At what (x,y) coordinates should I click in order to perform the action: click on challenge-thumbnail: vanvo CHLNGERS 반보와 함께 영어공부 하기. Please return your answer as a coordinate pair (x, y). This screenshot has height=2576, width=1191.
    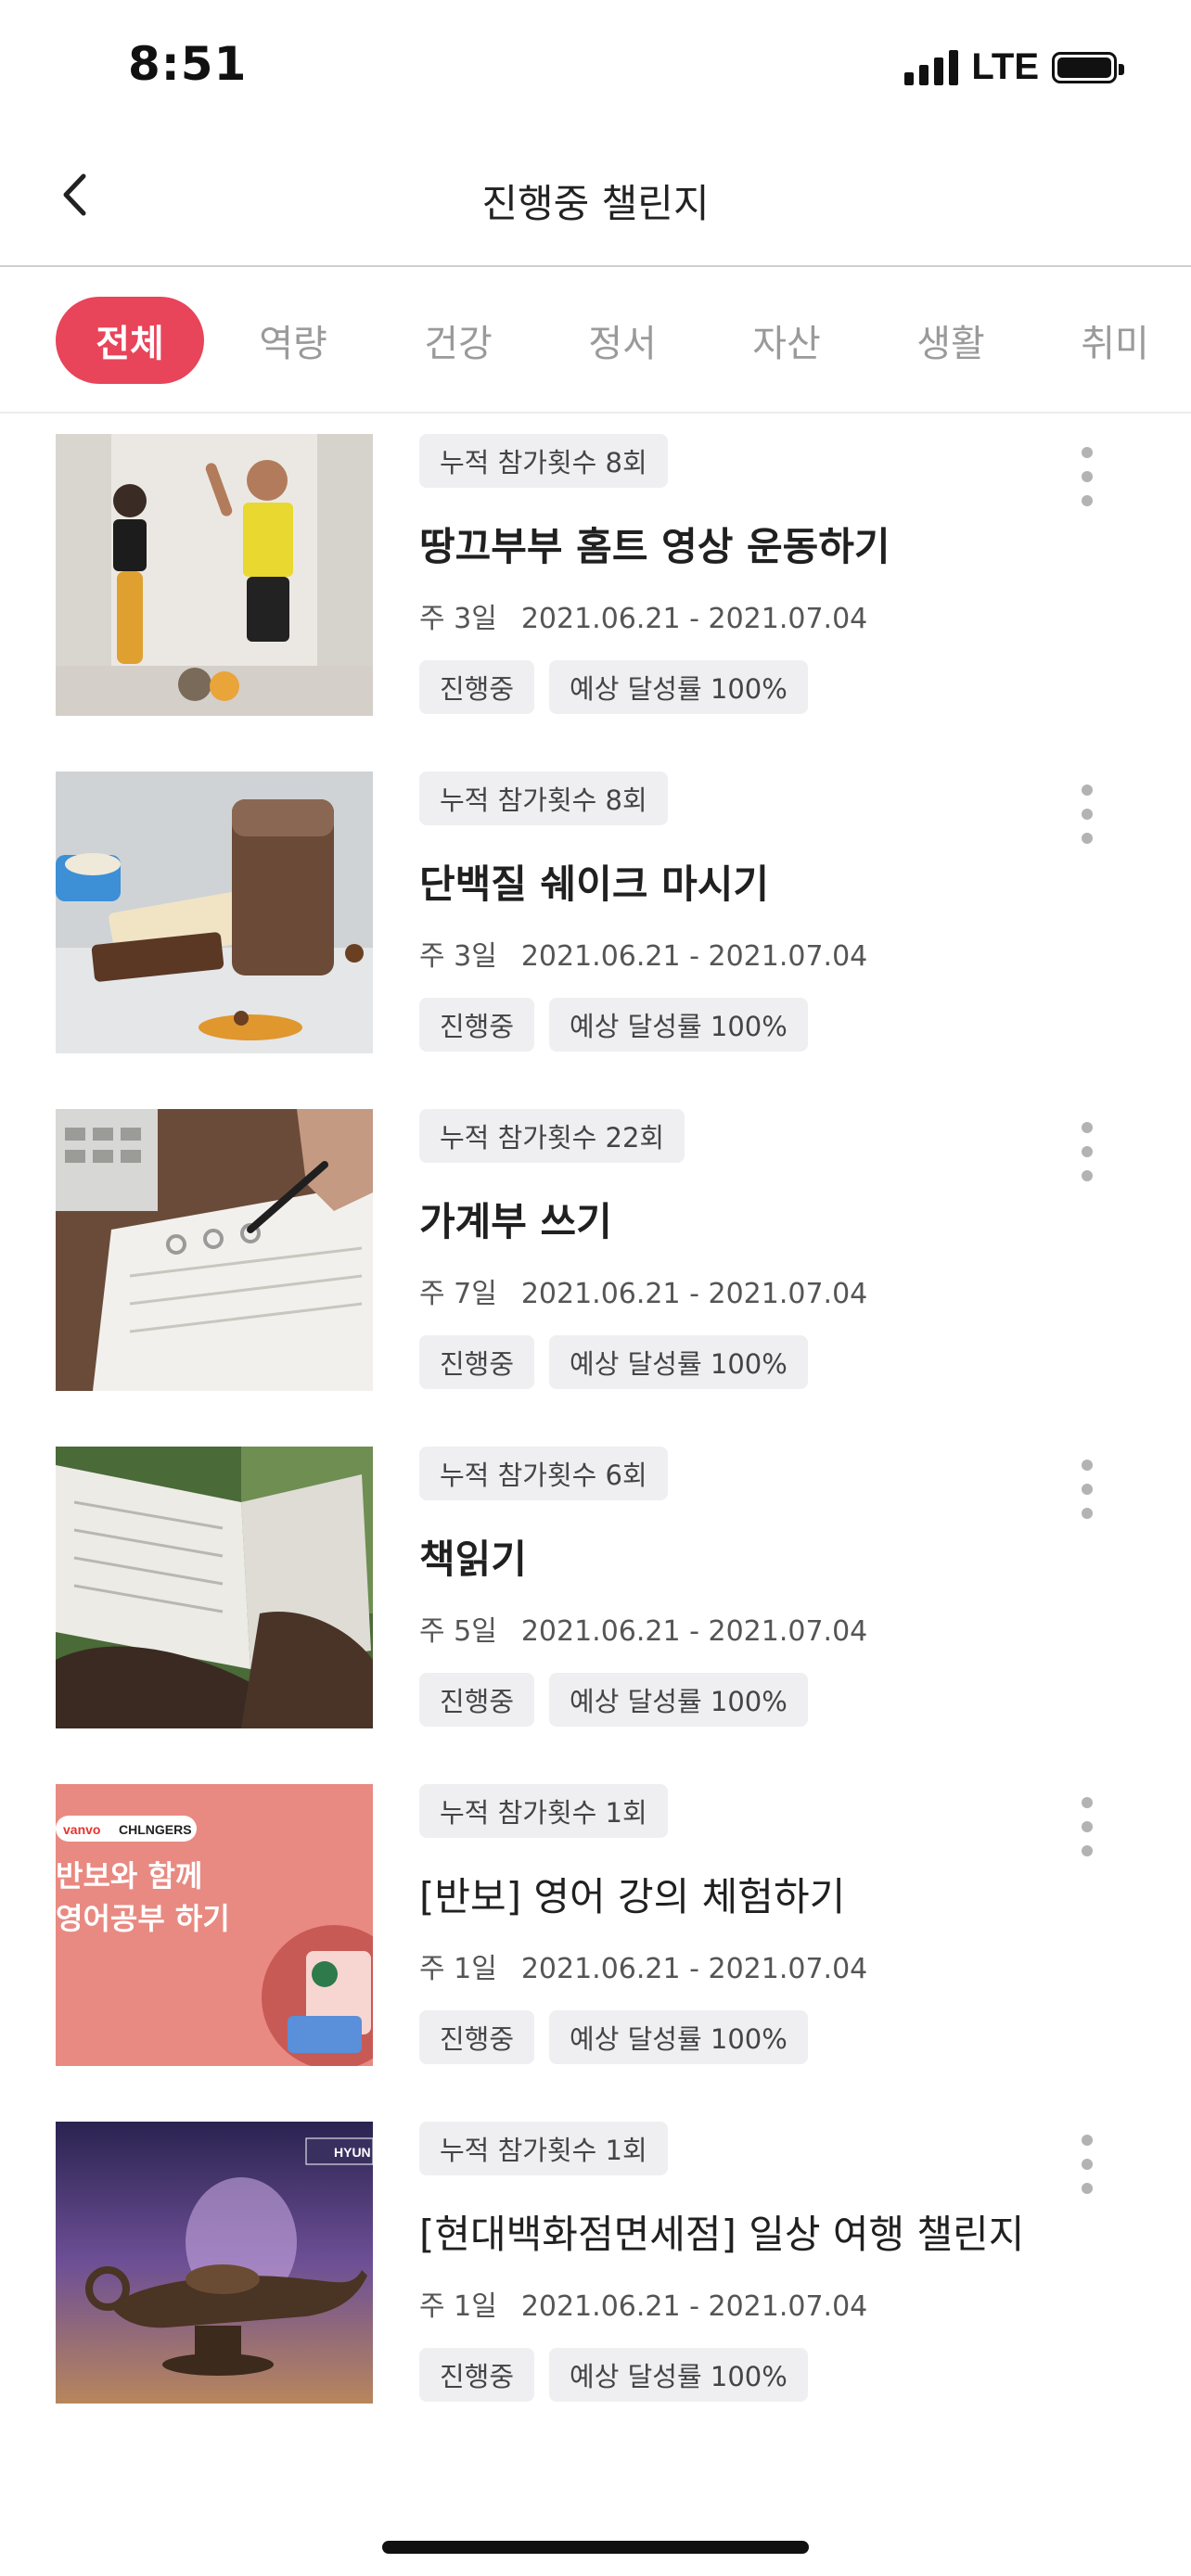
    Looking at the image, I should click on (215, 1925).